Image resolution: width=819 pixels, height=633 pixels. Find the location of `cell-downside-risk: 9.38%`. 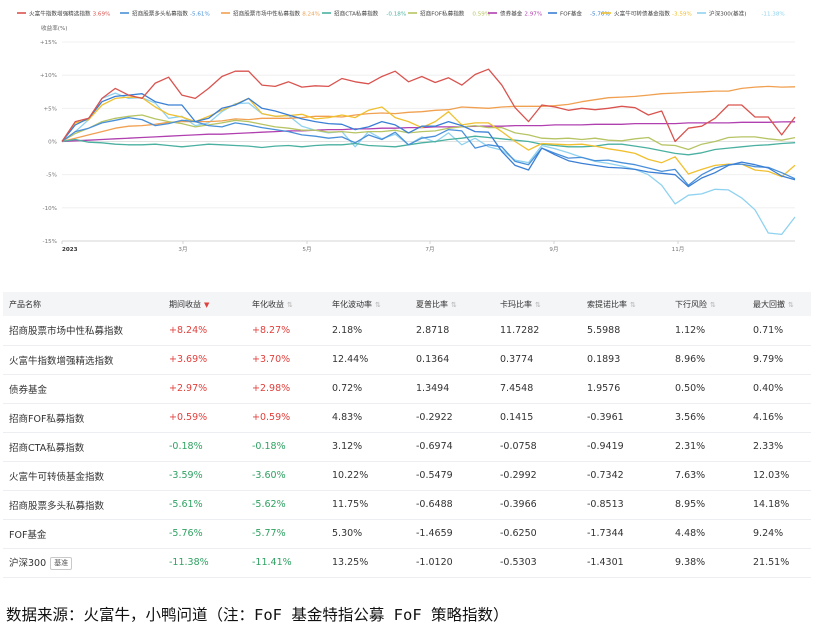

cell-downside-risk: 9.38% is located at coordinates (708, 562).